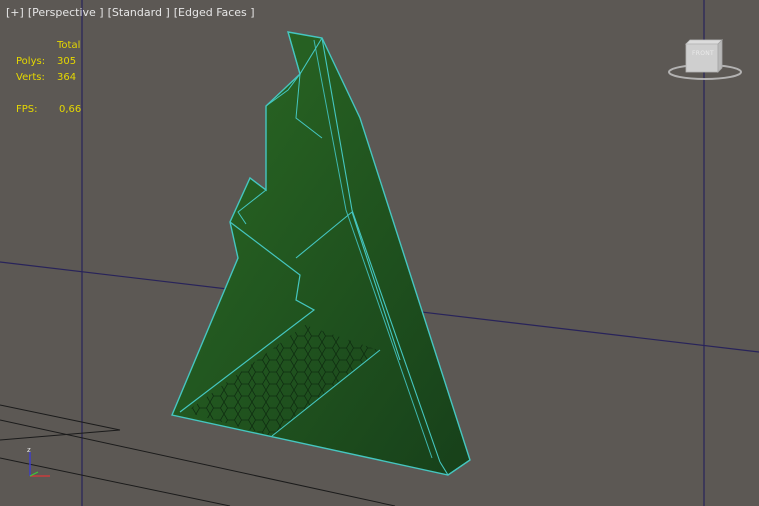 The height and width of the screenshot is (506, 759). Describe the element at coordinates (705, 61) in the screenshot. I see `viewcube-icon` at that location.